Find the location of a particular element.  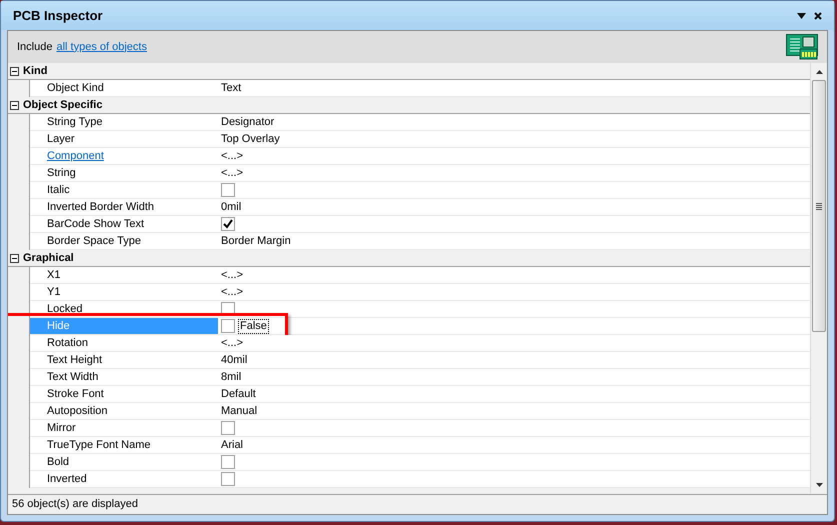

scroll-down-icon is located at coordinates (819, 485).